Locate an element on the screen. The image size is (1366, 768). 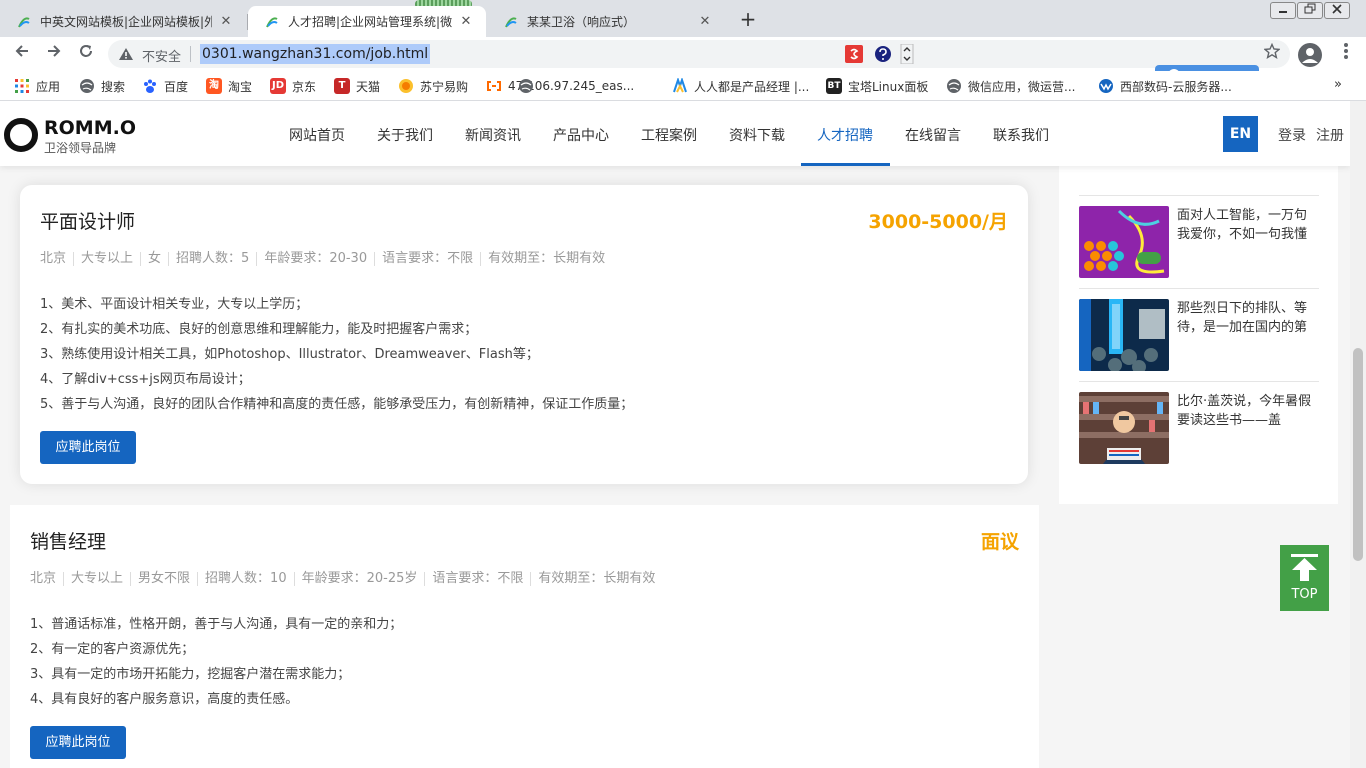
nav-careers: 人才招聘 is located at coordinates (845, 135).